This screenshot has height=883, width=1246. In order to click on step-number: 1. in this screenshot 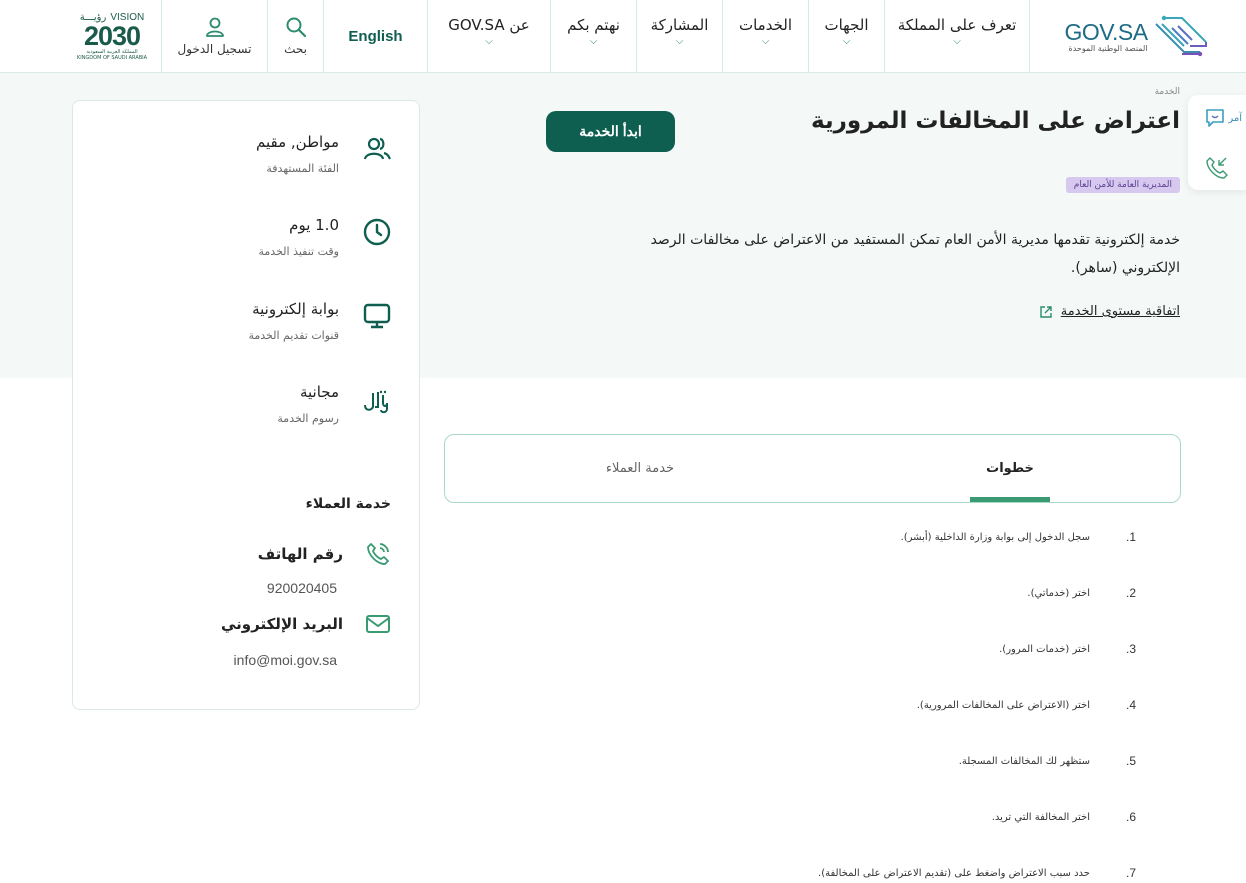, I will do `click(1130, 537)`.